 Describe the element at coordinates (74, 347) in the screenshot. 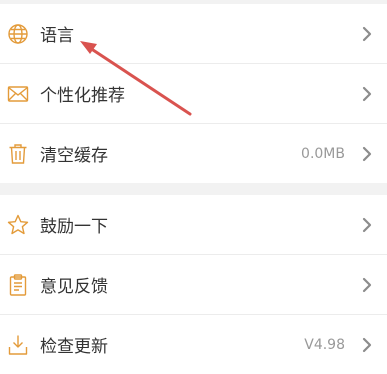

I see `check-update-label: 检查更新` at that location.